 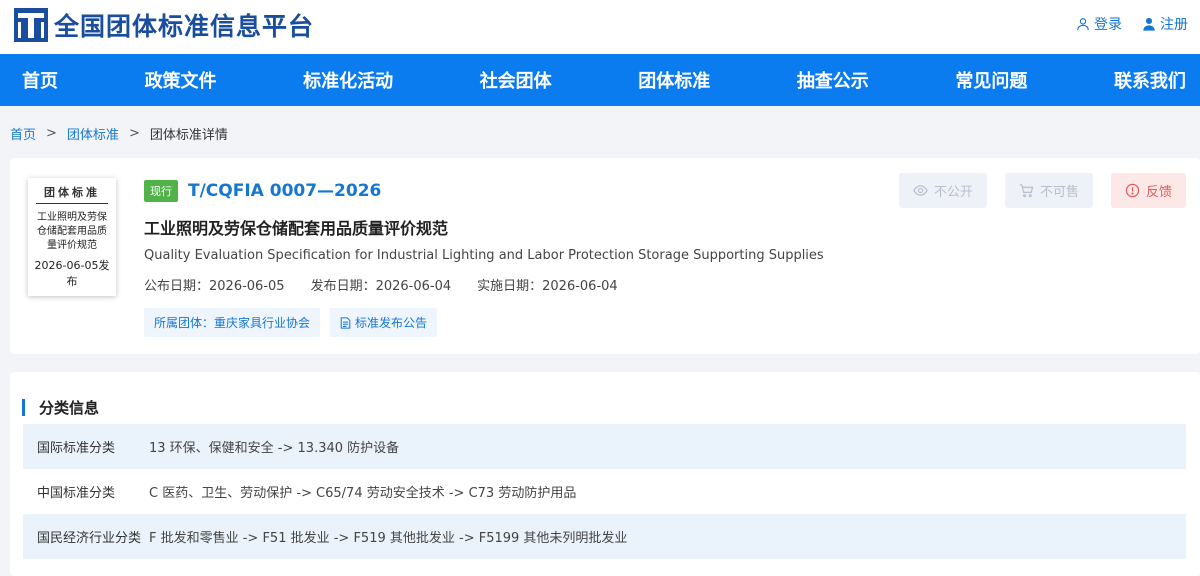 What do you see at coordinates (181, 80) in the screenshot?
I see `nav-item-policy: 政策文件` at bounding box center [181, 80].